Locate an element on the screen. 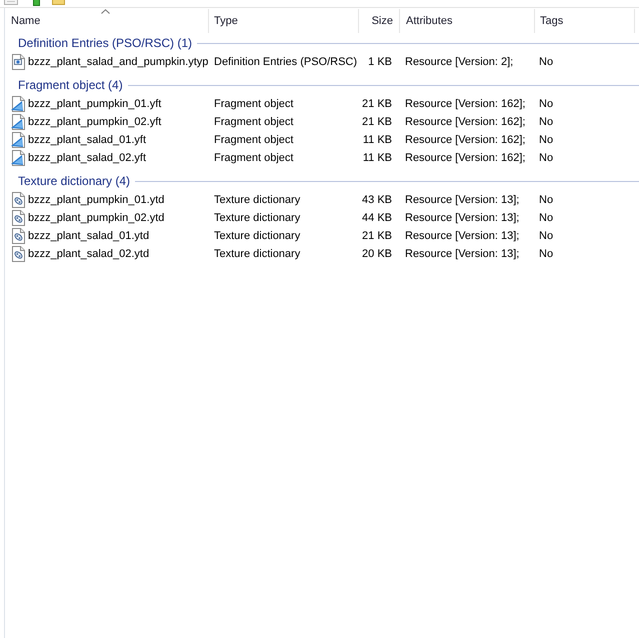 The height and width of the screenshot is (638, 639). file-name: bzzz_plant_salad_and_pumpkin.ytyp is located at coordinates (118, 62).